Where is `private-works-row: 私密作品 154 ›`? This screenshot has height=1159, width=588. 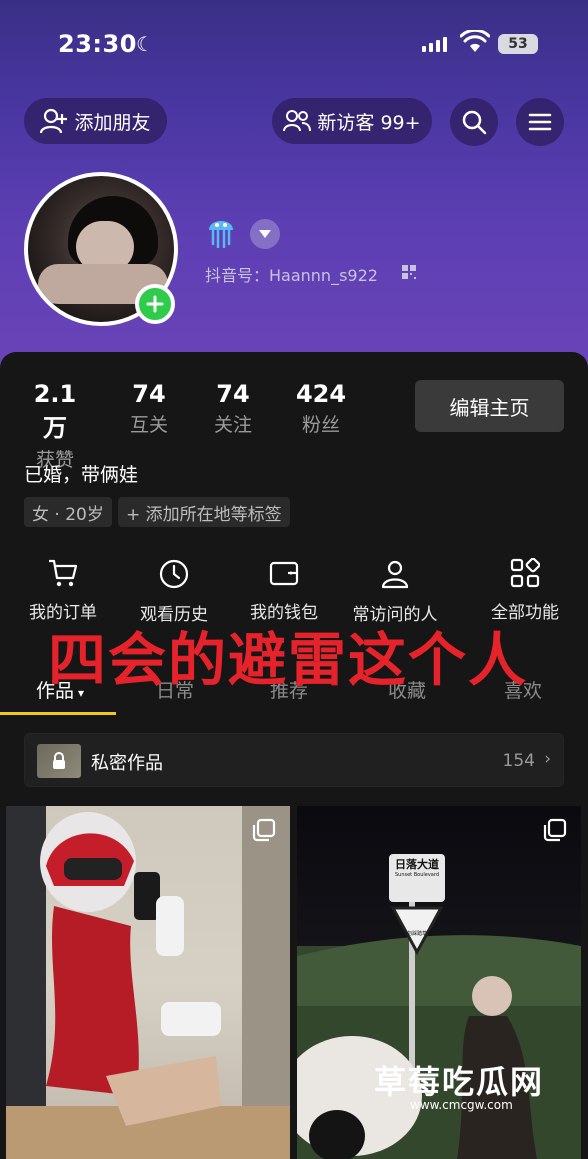
private-works-row: 私密作品 154 › is located at coordinates (294, 760).